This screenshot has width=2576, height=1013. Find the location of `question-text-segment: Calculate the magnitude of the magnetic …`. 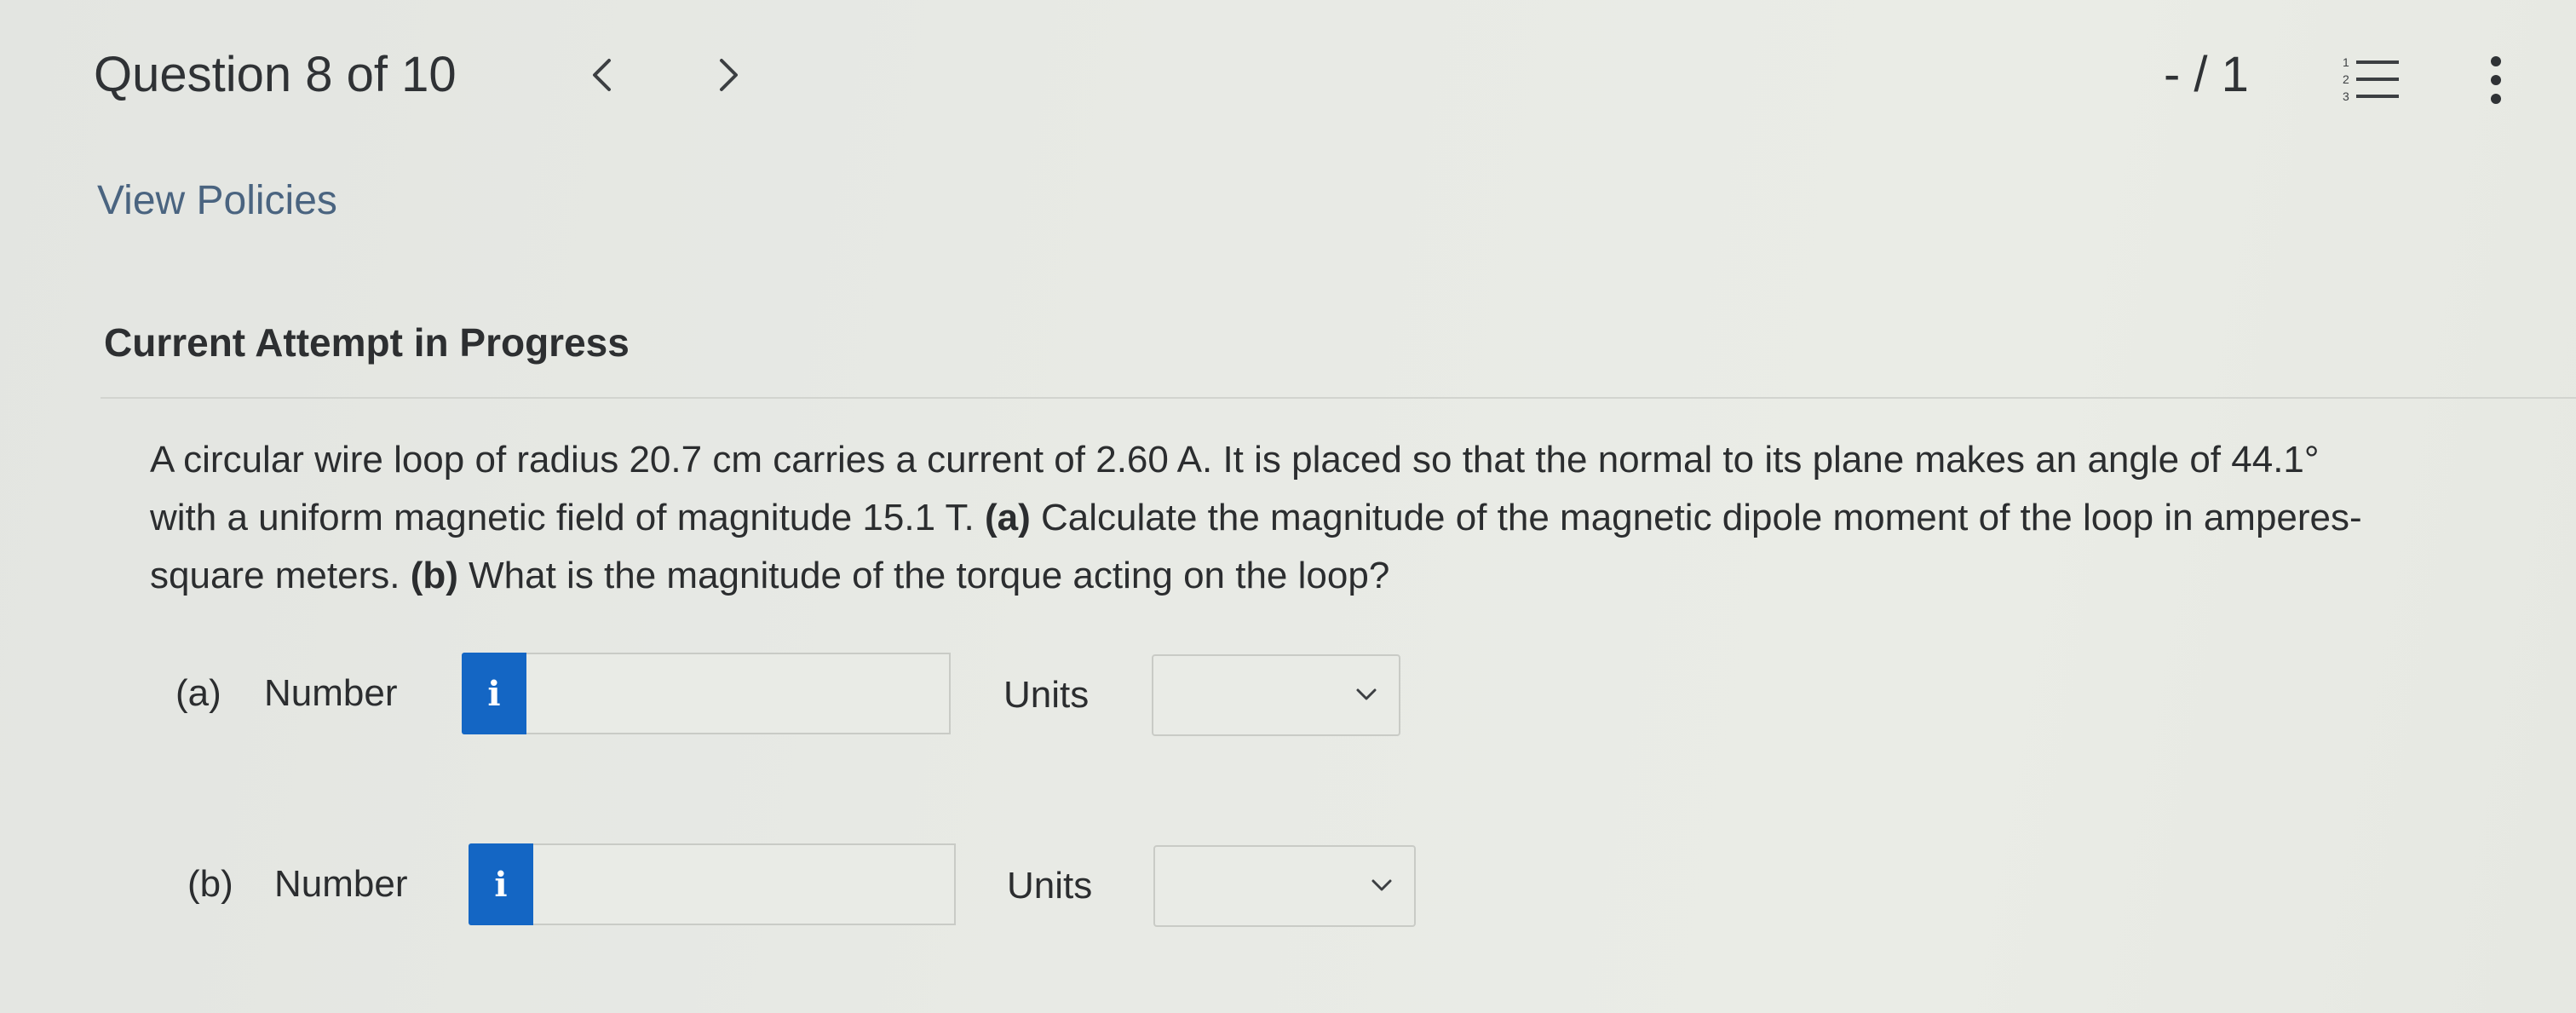

question-text-segment: Calculate the magnitude of the magnetic … is located at coordinates (1701, 517).